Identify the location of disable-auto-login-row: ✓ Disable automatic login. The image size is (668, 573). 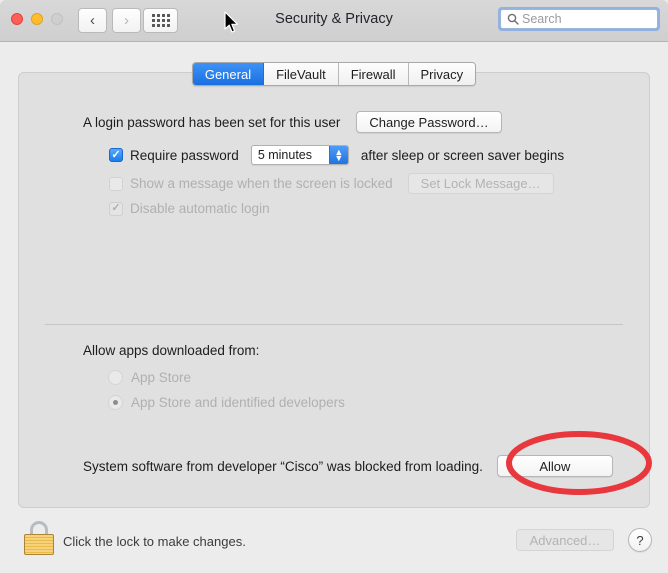
(189, 208).